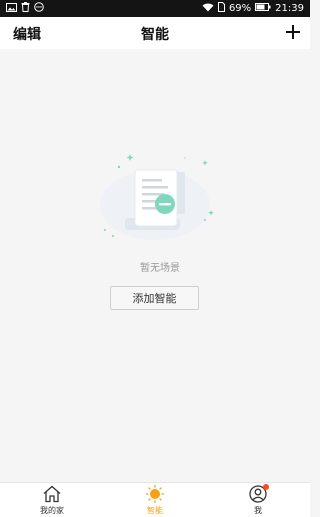 The image size is (320, 517). I want to click on image-icon, so click(11, 8).